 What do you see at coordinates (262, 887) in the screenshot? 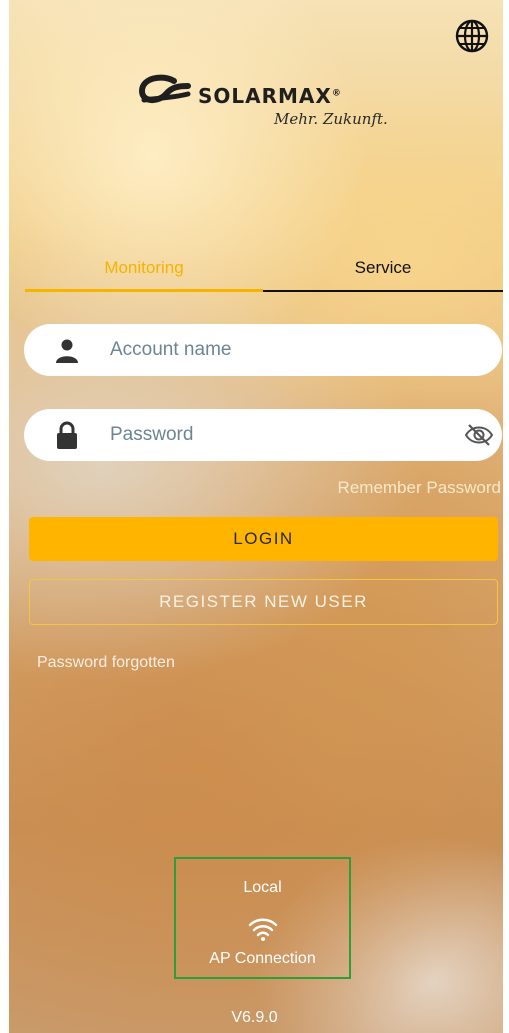
I see `local-label: Local` at bounding box center [262, 887].